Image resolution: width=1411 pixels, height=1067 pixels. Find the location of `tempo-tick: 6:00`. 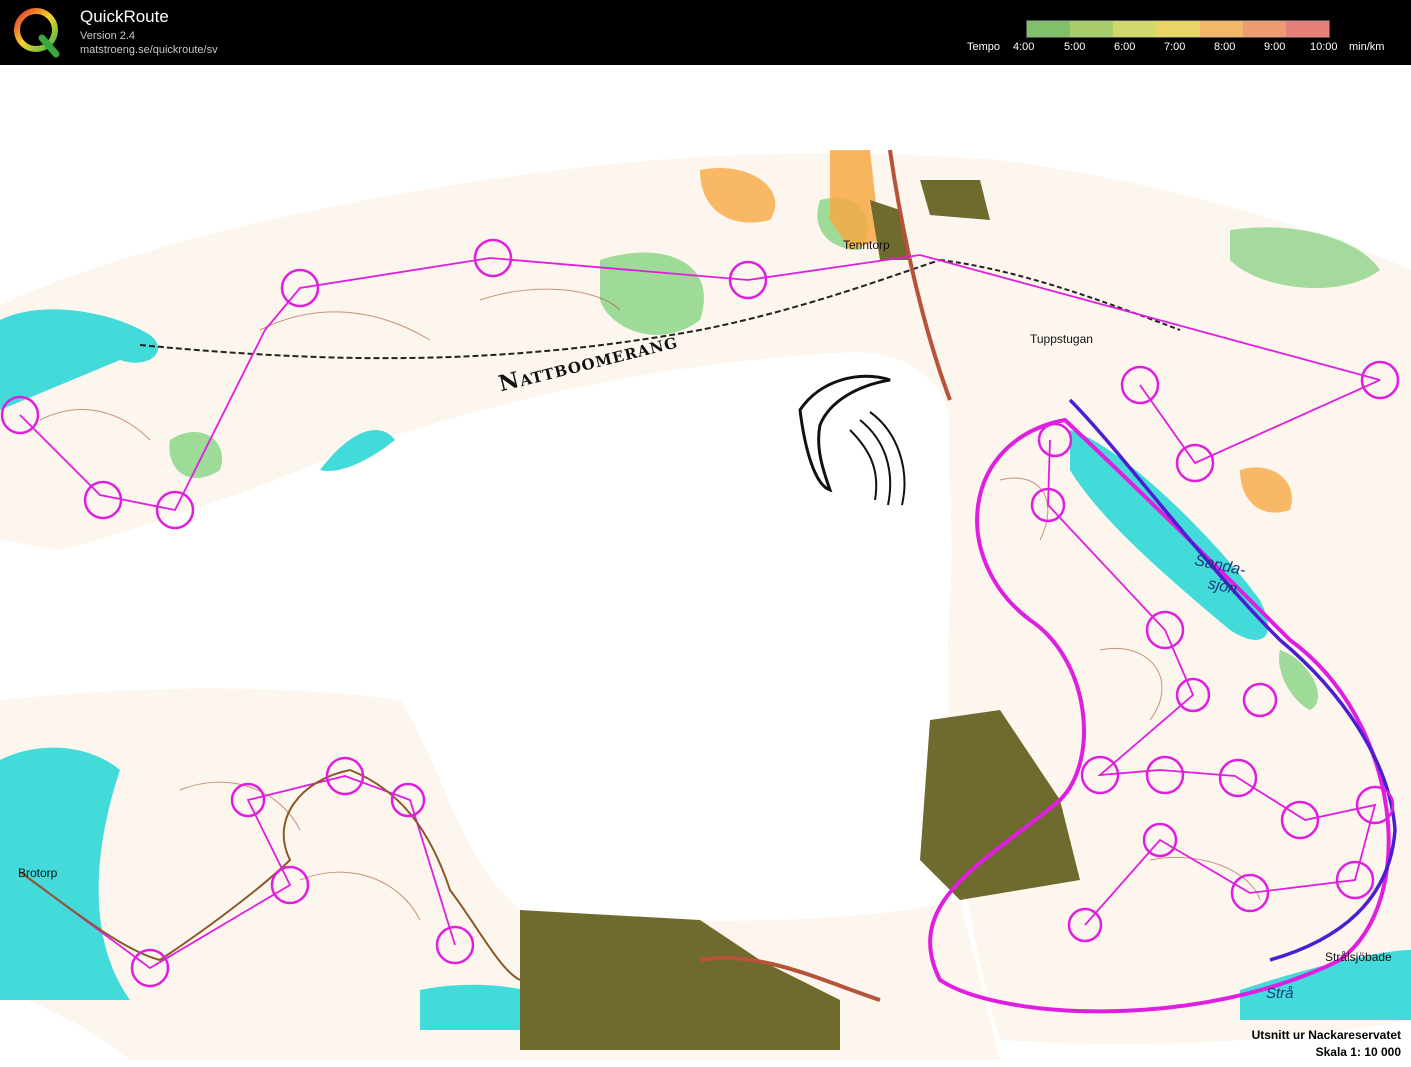

tempo-tick: 6:00 is located at coordinates (1125, 47).